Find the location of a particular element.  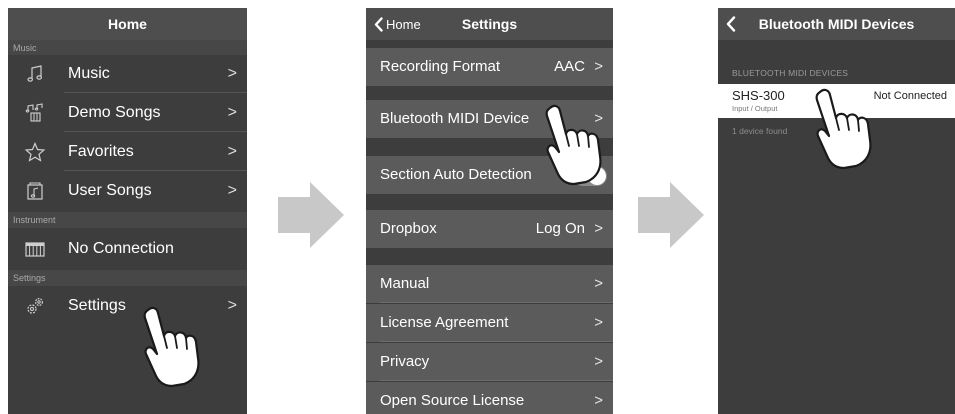

home-item-label: Demo Songs is located at coordinates (114, 112).